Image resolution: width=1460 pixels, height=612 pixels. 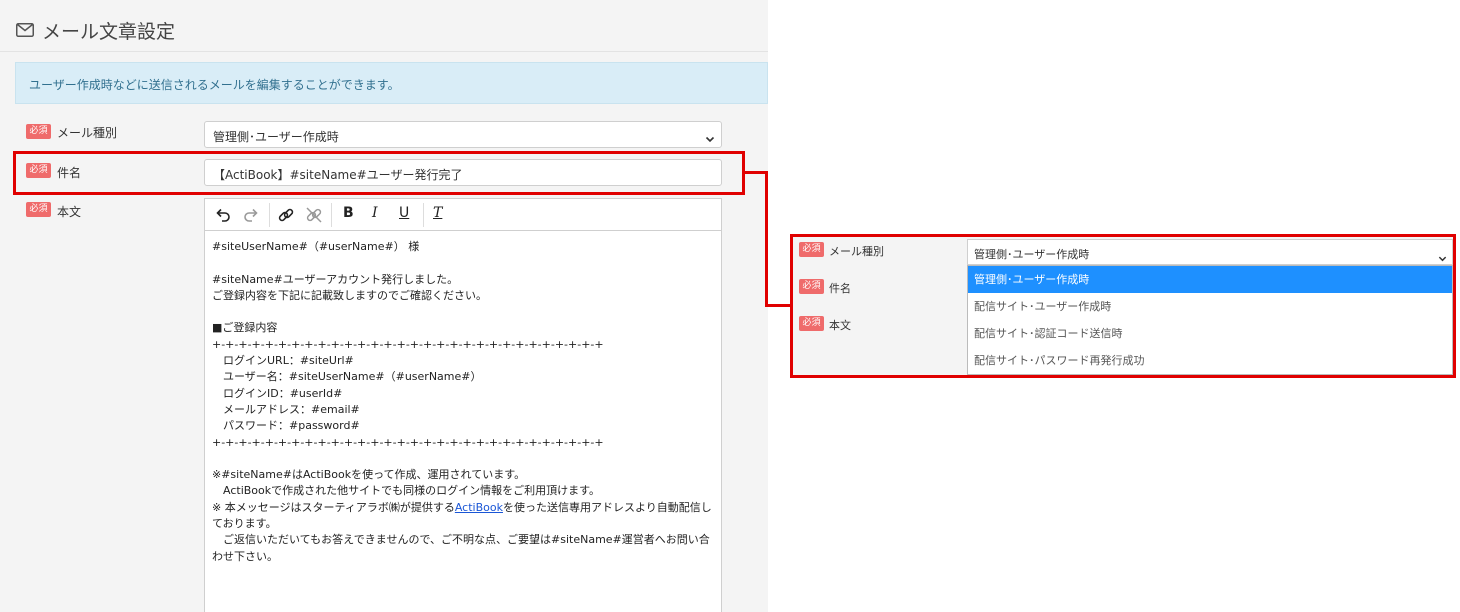 I want to click on clear-format-button: T, so click(x=437, y=213).